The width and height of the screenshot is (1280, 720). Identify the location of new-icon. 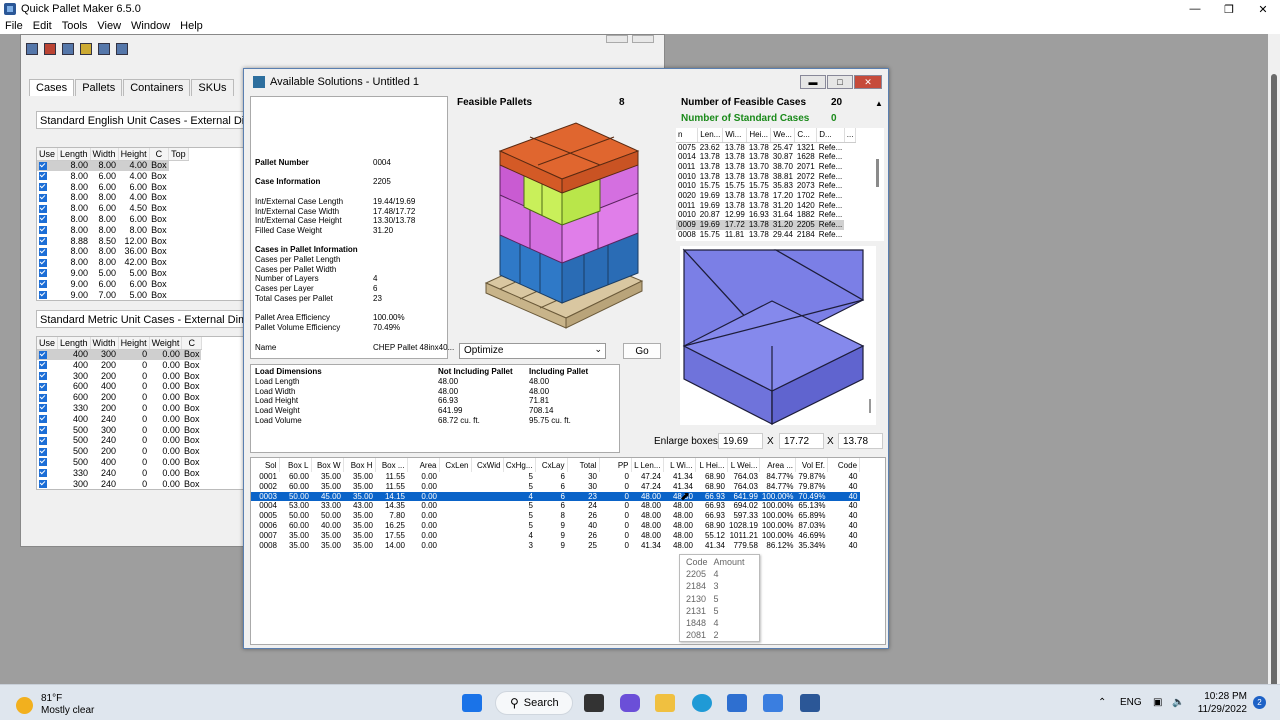
(32, 49).